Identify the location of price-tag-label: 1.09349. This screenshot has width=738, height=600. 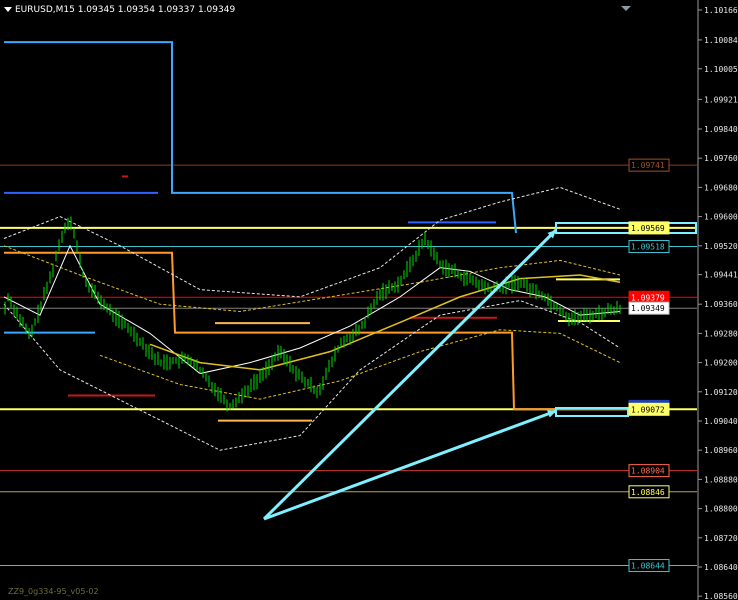
(648, 308).